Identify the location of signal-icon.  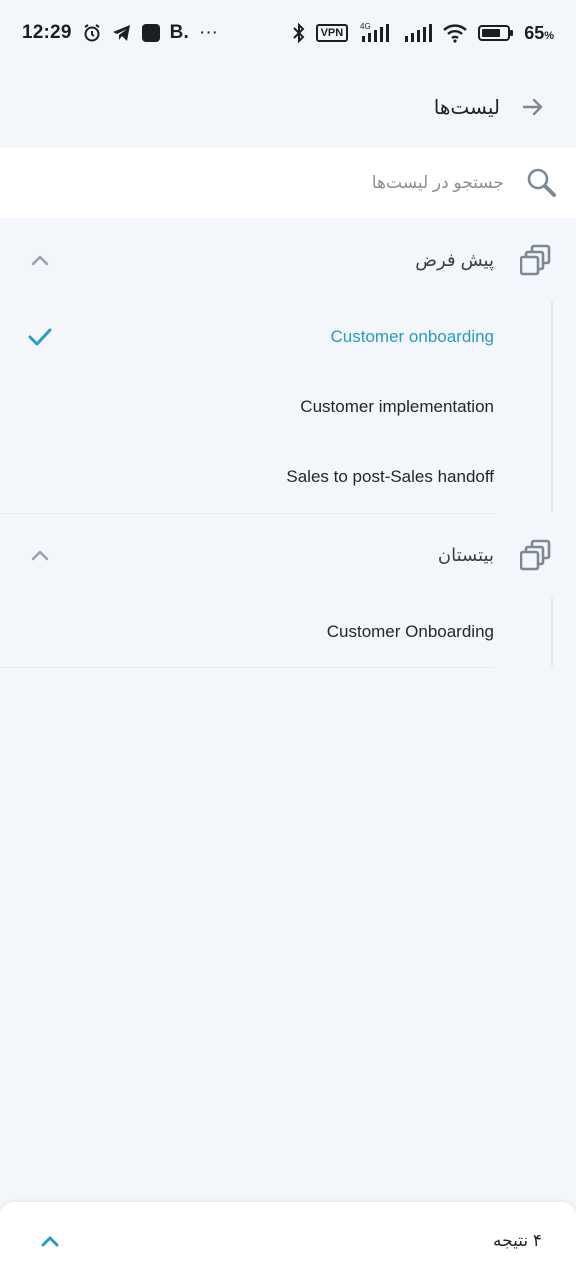
(418, 33).